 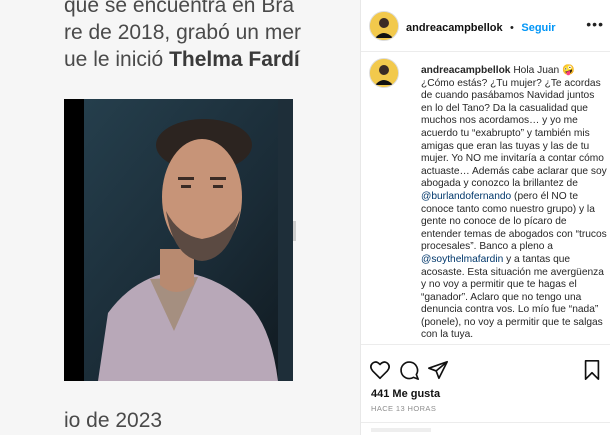 I want to click on comment-input-stub, so click(x=401, y=430).